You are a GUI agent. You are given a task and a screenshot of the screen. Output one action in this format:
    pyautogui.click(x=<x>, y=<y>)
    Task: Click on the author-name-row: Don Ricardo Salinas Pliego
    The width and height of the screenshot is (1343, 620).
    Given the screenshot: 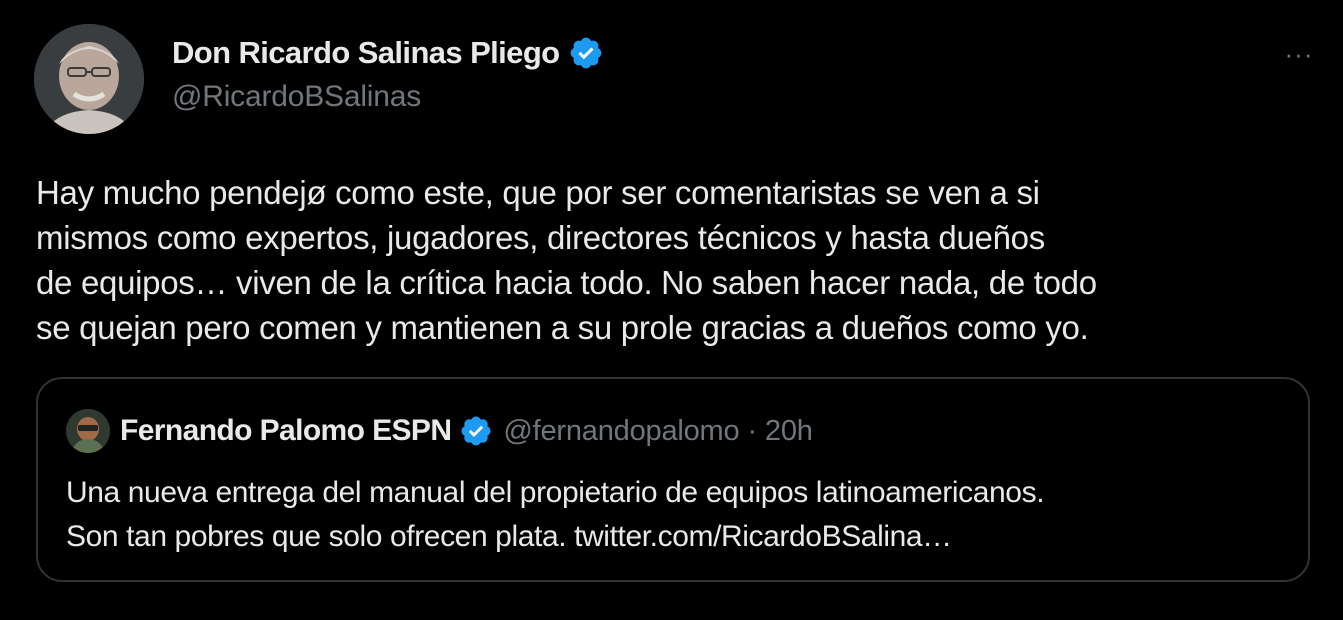 What is the action you would take?
    pyautogui.click(x=388, y=53)
    